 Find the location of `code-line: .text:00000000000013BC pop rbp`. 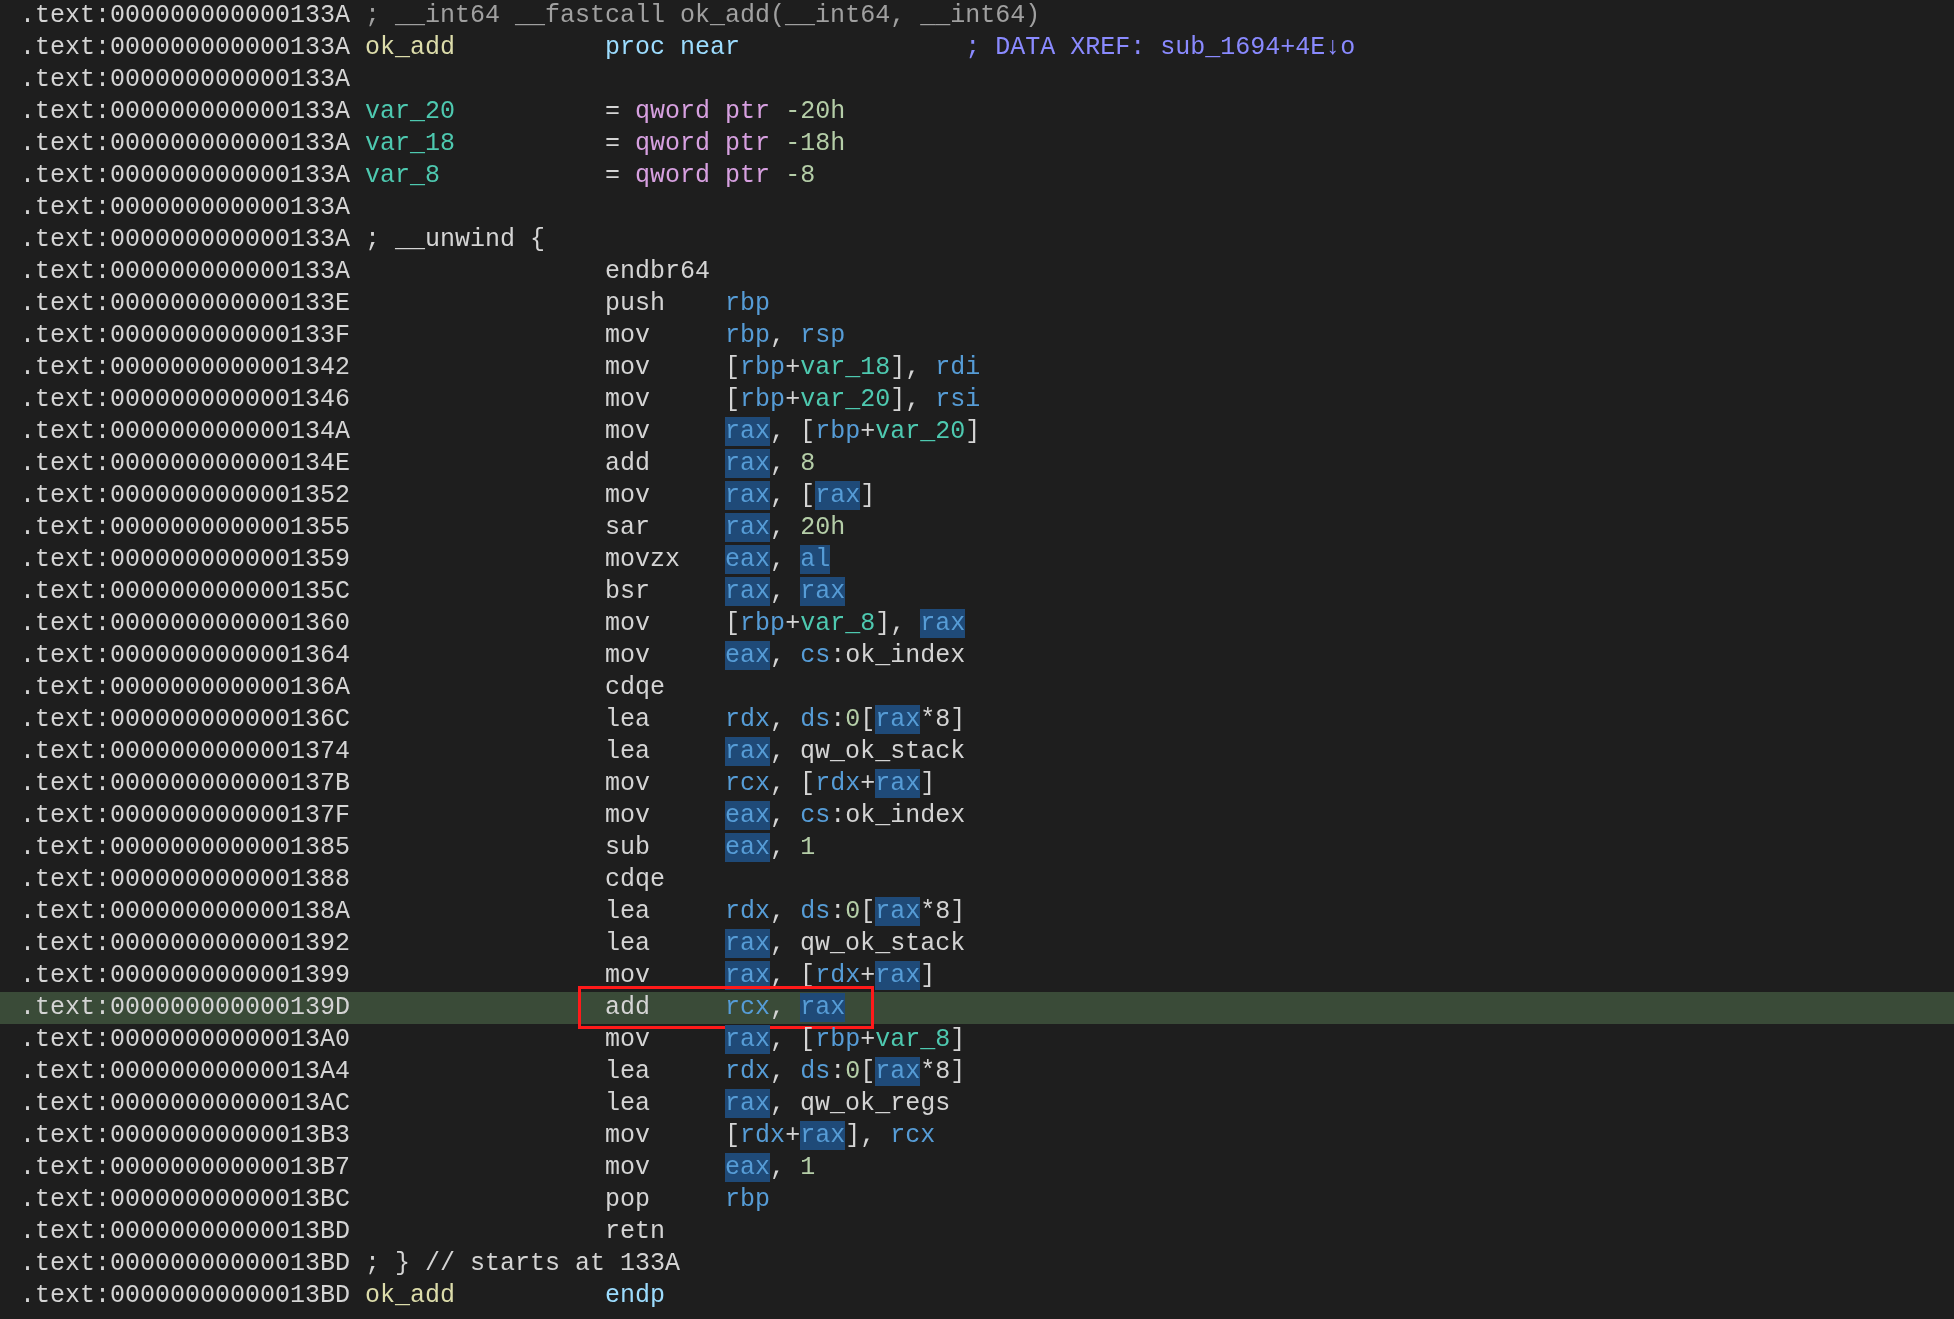

code-line: .text:00000000000013BC pop rbp is located at coordinates (977, 1200).